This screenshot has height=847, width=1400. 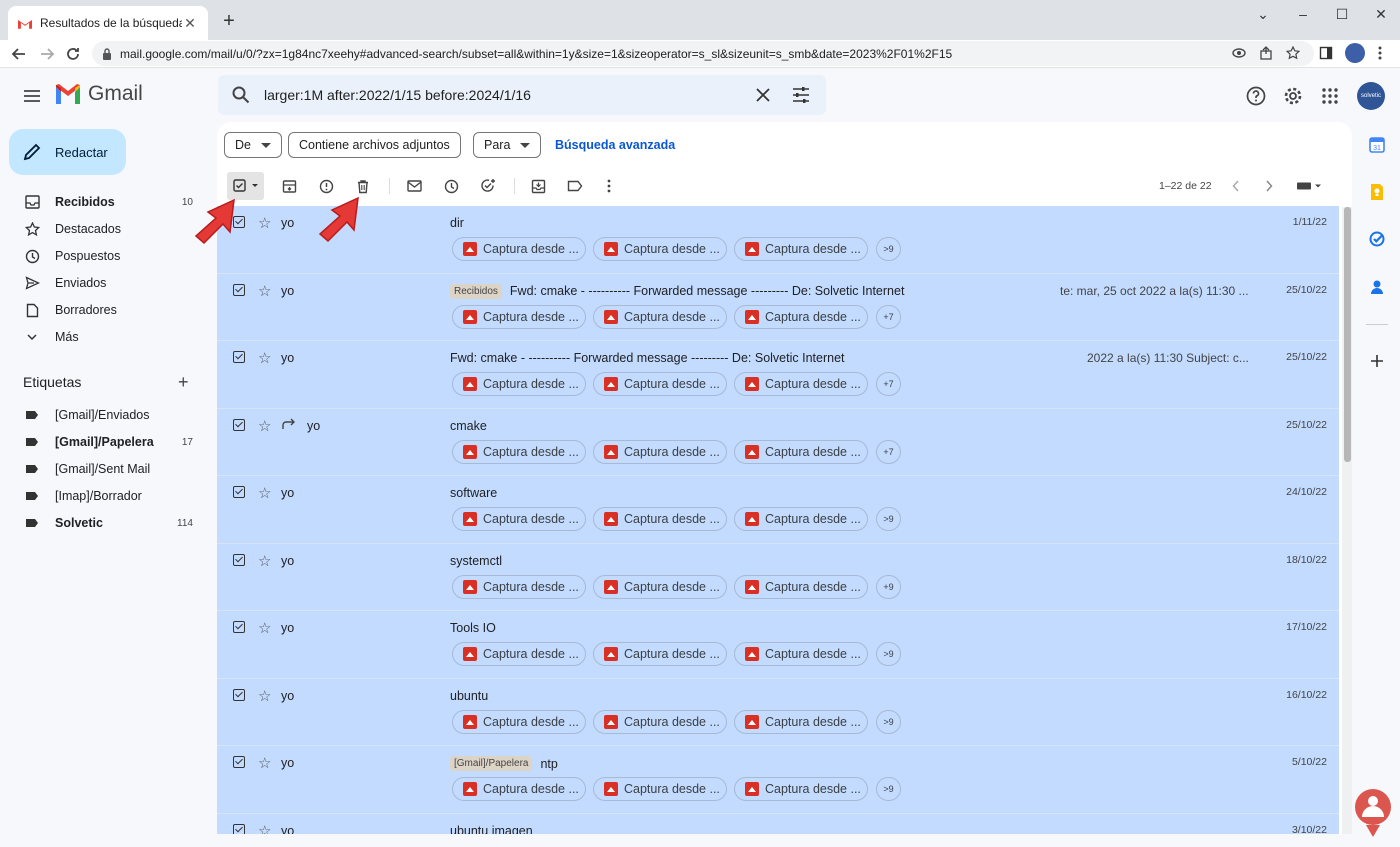 What do you see at coordinates (609, 186) in the screenshot?
I see `more-options-icon` at bounding box center [609, 186].